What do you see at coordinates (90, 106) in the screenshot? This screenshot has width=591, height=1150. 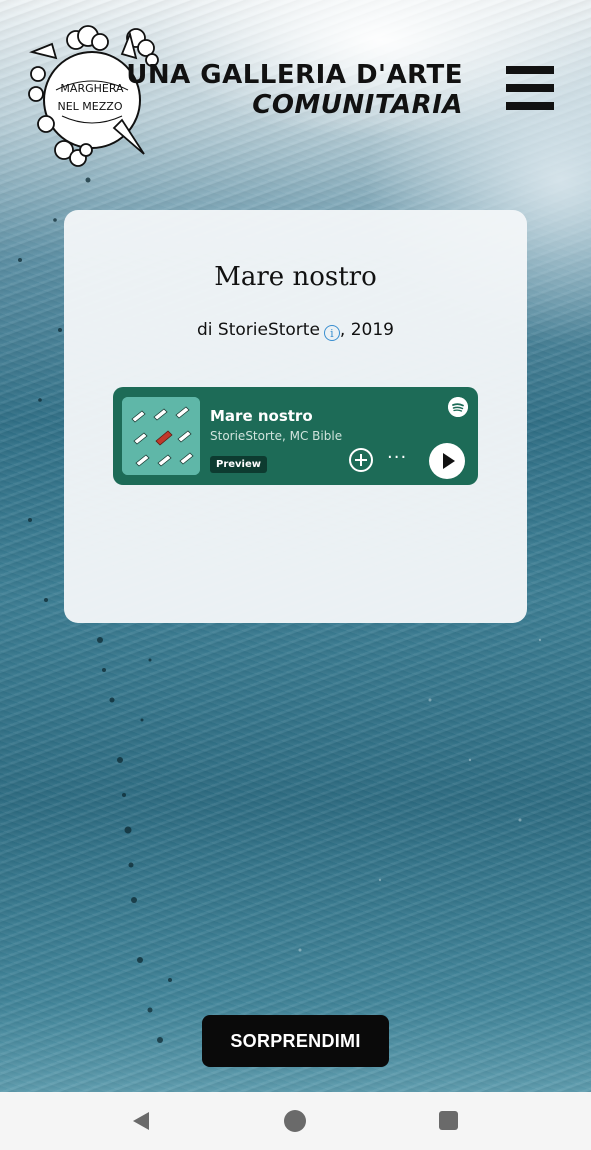 I see `logo-text-line2: NEL MEZZO` at bounding box center [90, 106].